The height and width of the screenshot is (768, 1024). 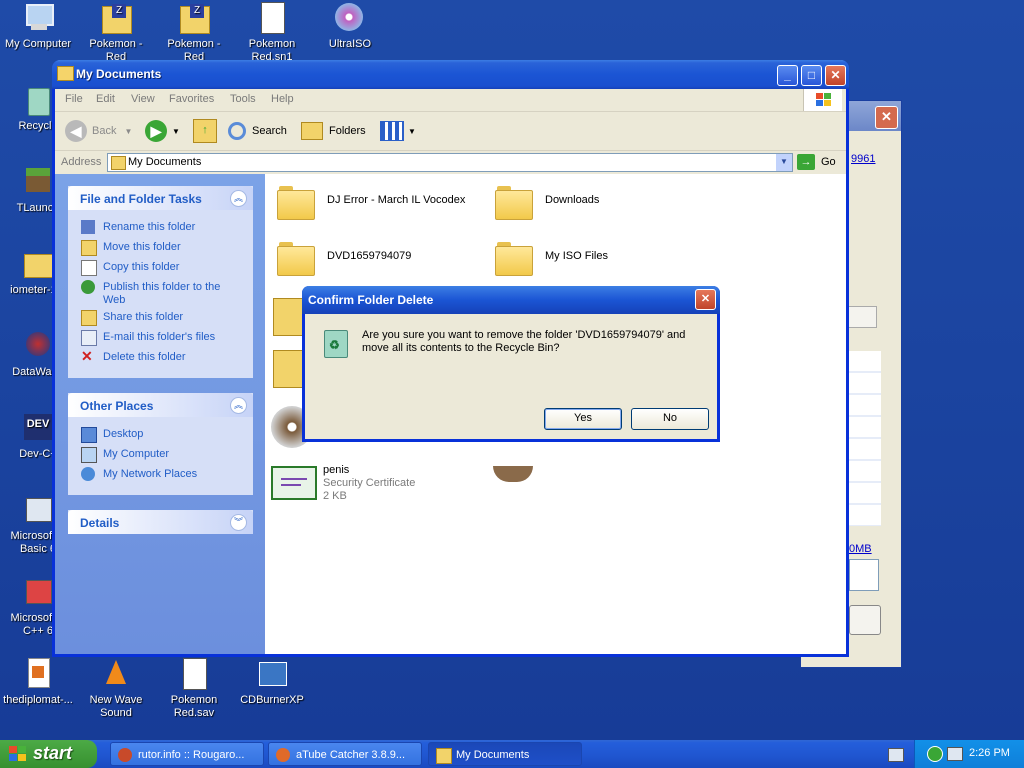 I want to click on panel-header: Details ︾, so click(x=160, y=522).